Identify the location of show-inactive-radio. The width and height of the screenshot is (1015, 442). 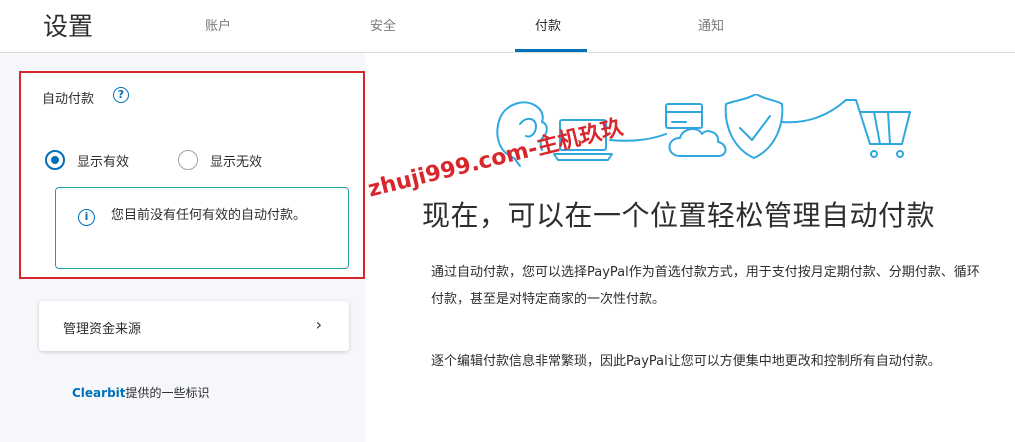
(188, 160).